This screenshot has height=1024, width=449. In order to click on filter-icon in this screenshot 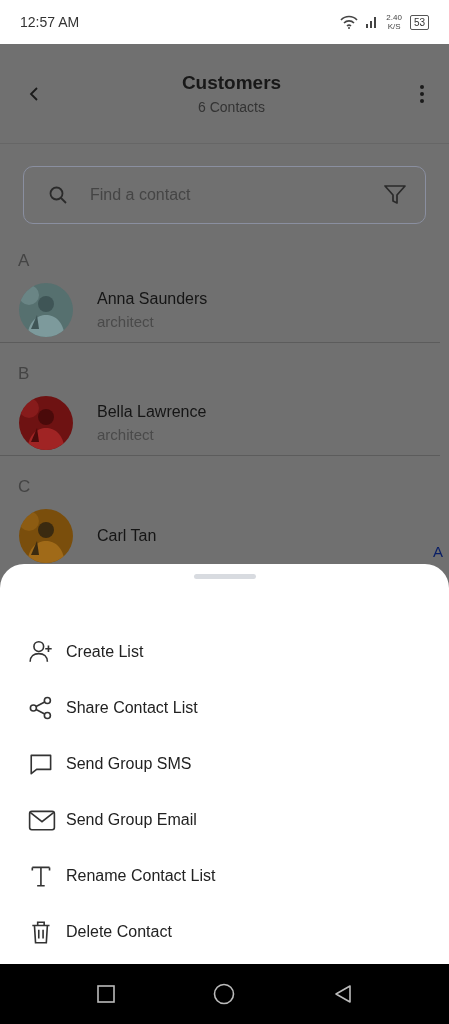, I will do `click(395, 195)`.